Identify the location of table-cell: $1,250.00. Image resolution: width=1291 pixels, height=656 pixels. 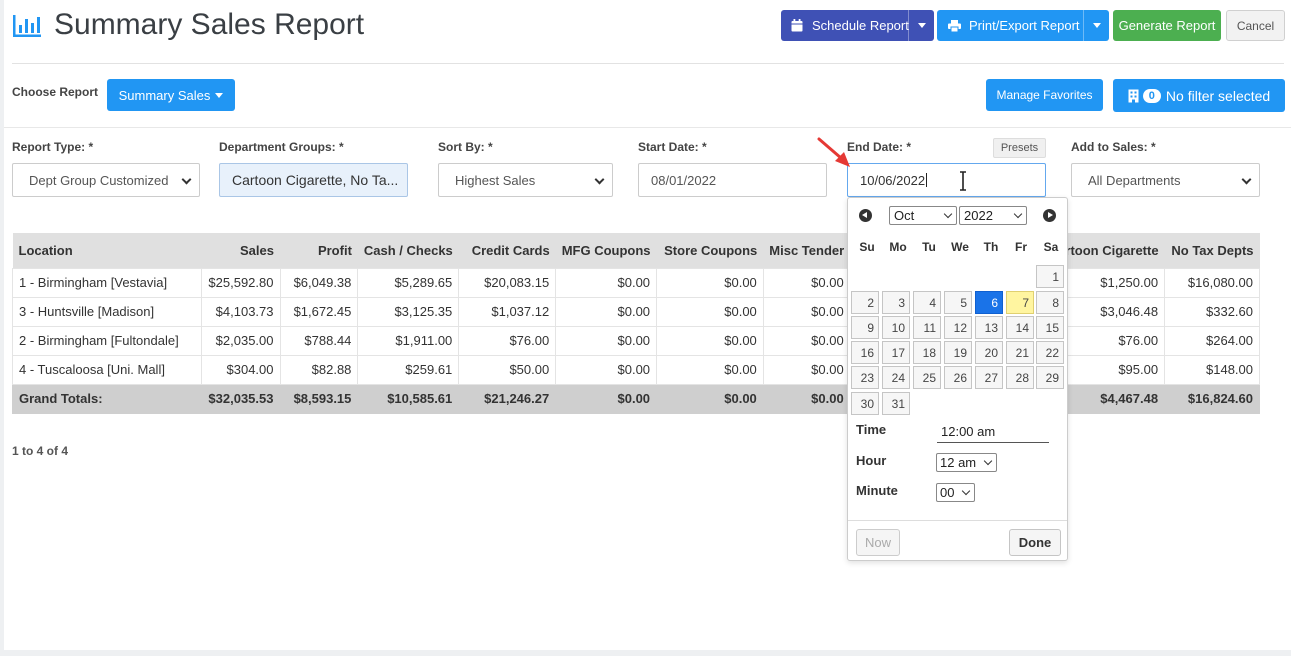
(1108, 282).